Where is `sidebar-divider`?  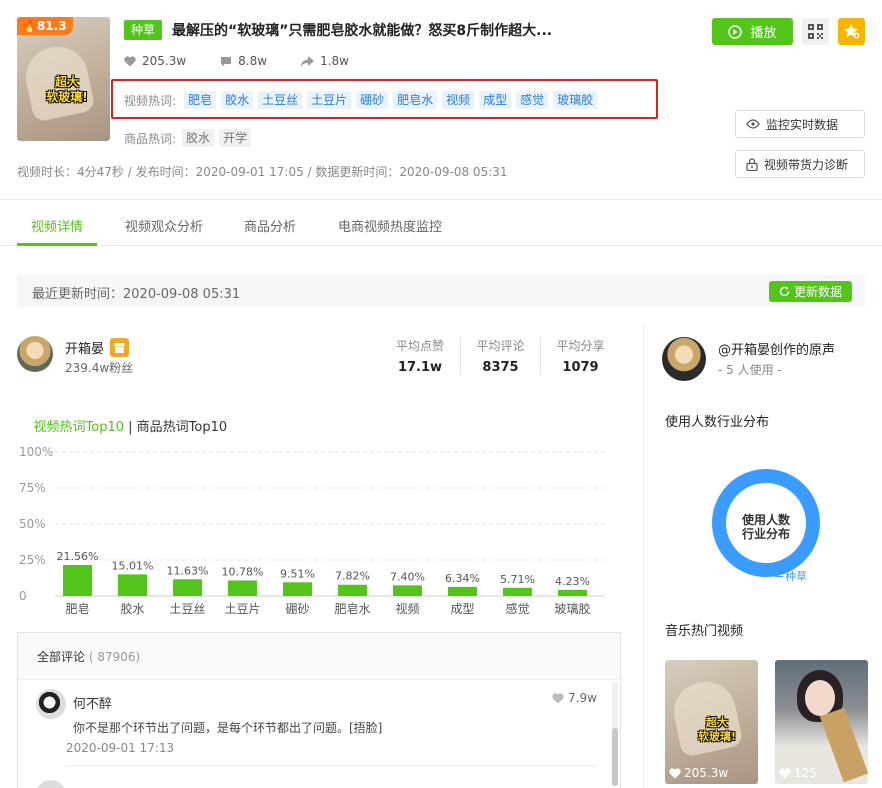
sidebar-divider is located at coordinates (643, 556).